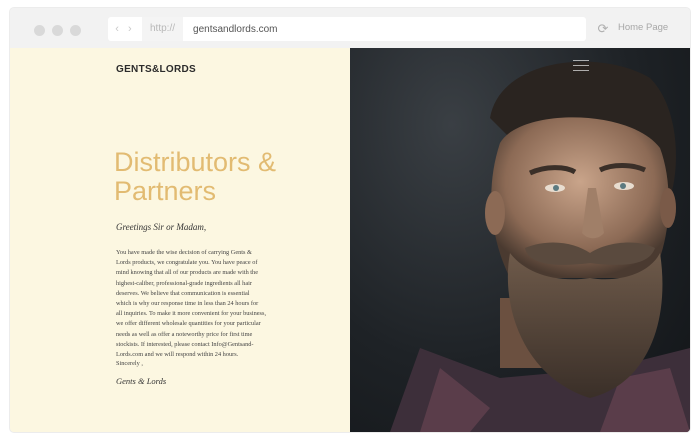 This screenshot has height=440, width=700. Describe the element at coordinates (581, 67) in the screenshot. I see `hamburger-icon` at that location.